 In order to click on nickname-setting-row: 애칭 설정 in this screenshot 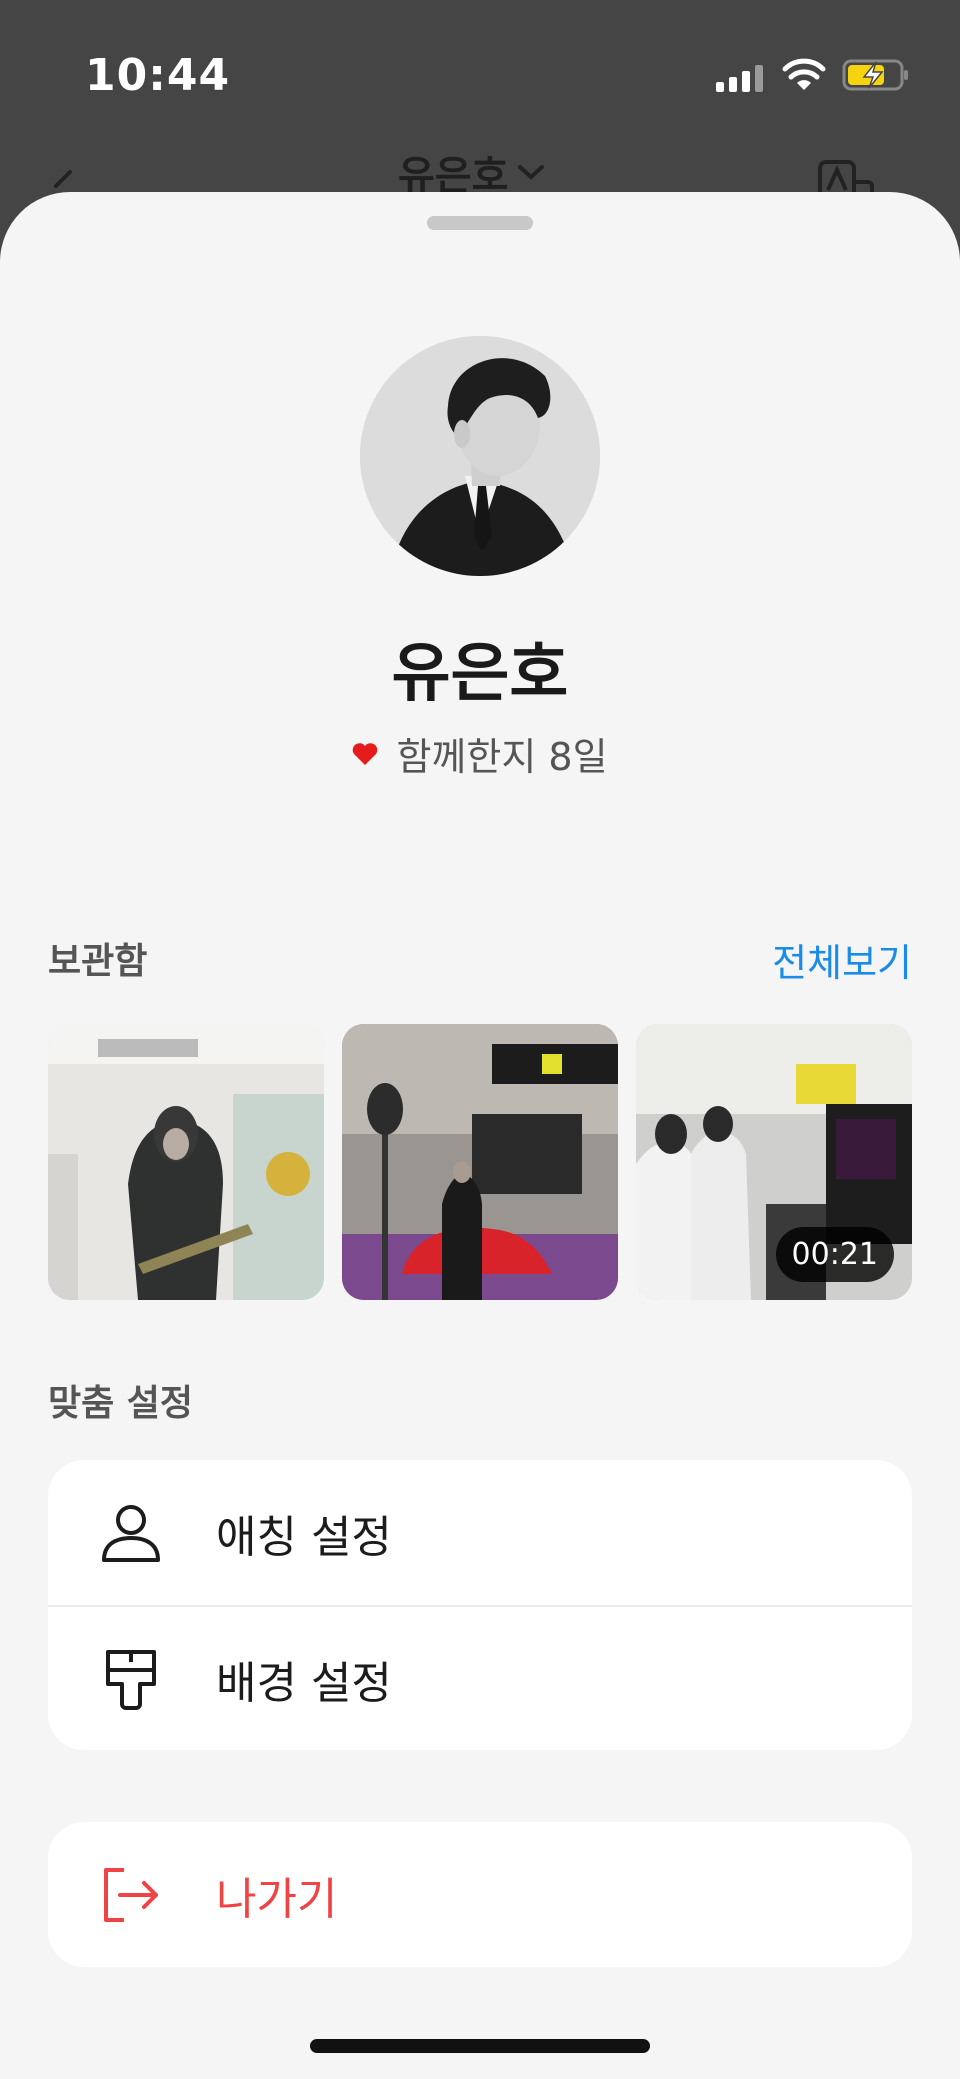, I will do `click(480, 1532)`.